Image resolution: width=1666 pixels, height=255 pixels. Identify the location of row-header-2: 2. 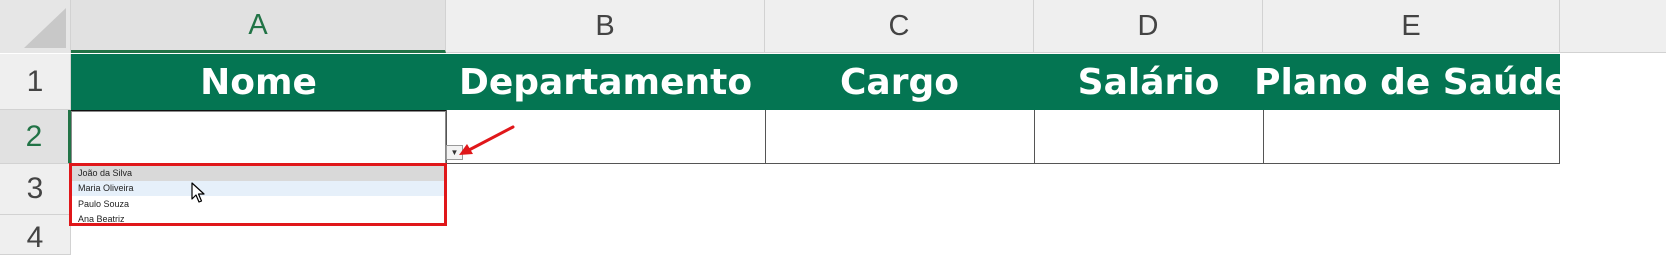
(35, 137).